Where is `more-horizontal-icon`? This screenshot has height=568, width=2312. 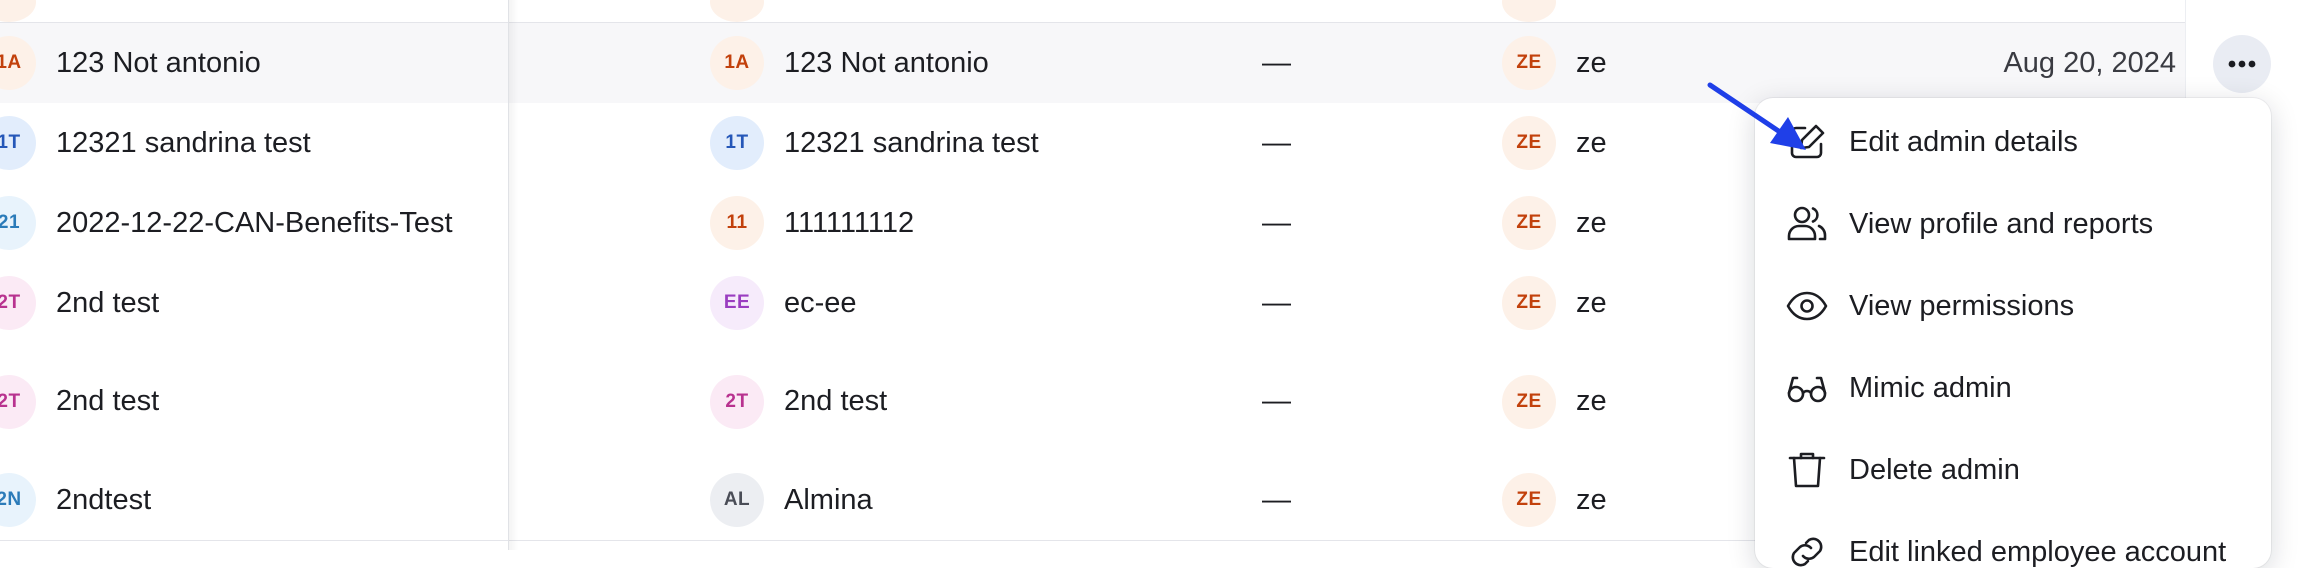 more-horizontal-icon is located at coordinates (2242, 64).